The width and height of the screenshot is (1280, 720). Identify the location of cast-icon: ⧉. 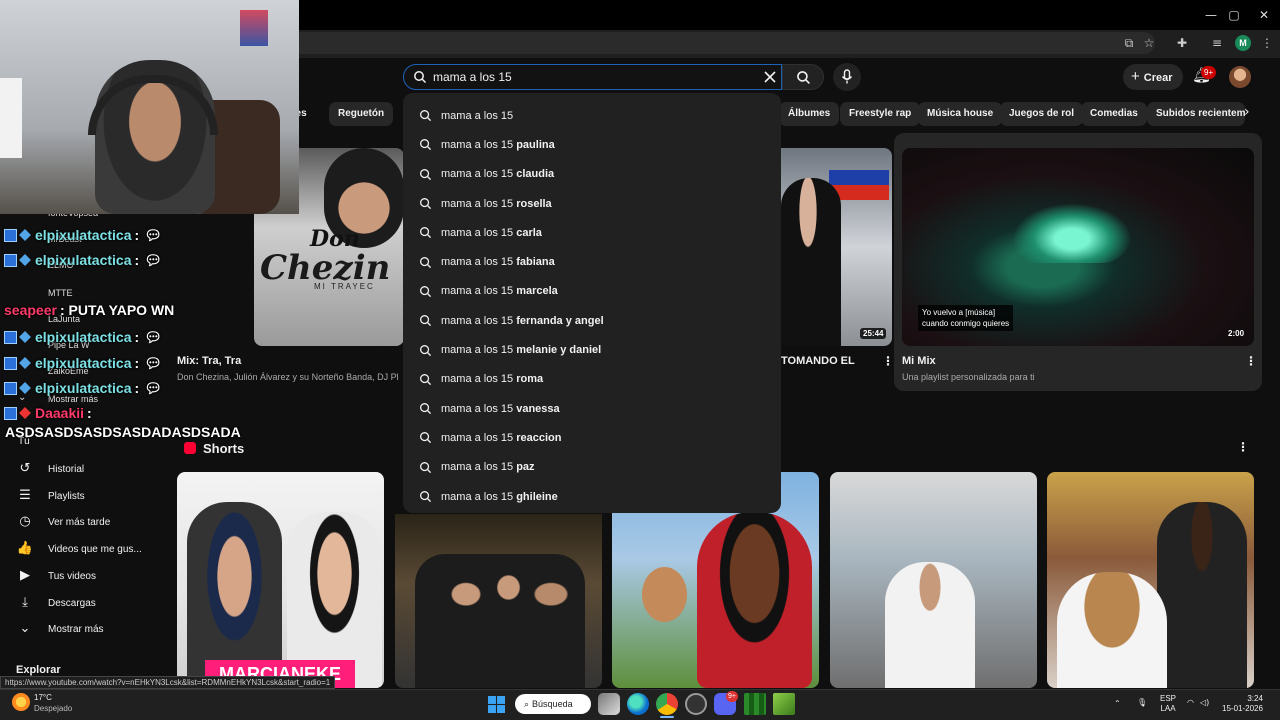
(1129, 43).